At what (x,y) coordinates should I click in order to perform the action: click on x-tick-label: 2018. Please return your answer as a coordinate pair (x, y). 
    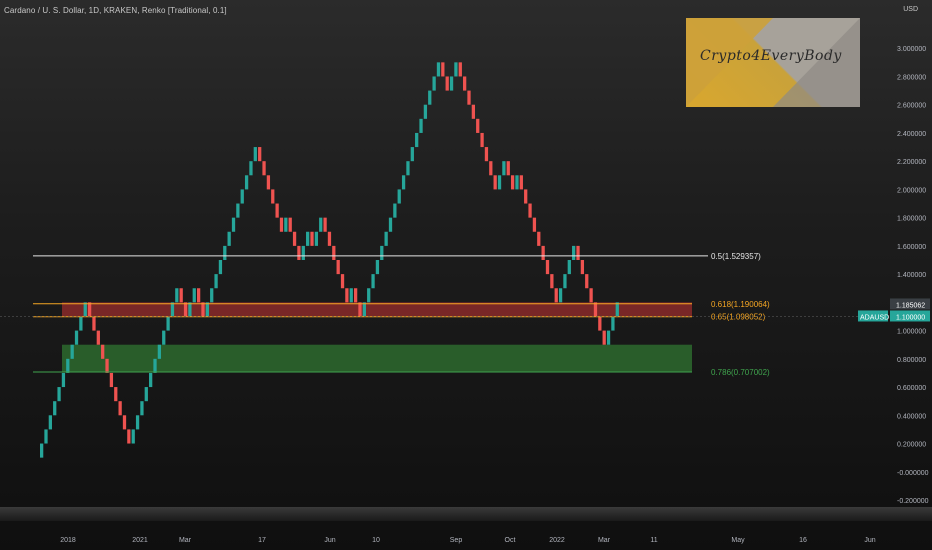
    Looking at the image, I should click on (68, 540).